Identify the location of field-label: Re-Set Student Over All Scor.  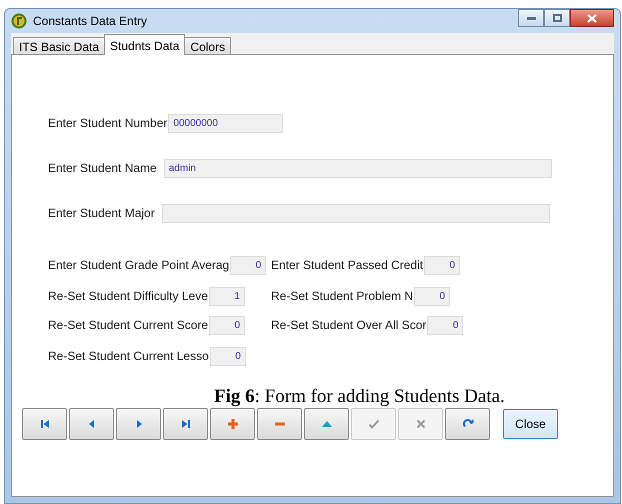
(348, 325).